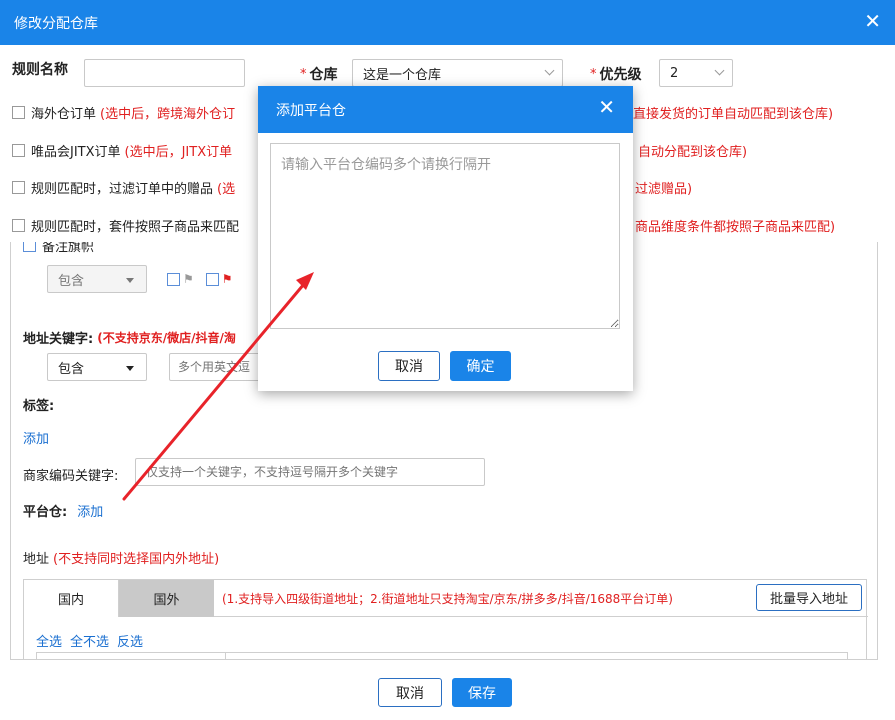 This screenshot has width=895, height=720. Describe the element at coordinates (58, 339) in the screenshot. I see `address-keyword-label: 地址关键字:` at that location.